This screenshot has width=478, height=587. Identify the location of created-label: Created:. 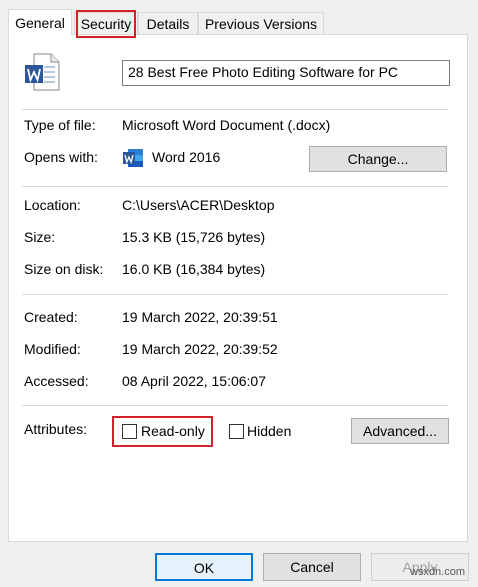
(51, 317).